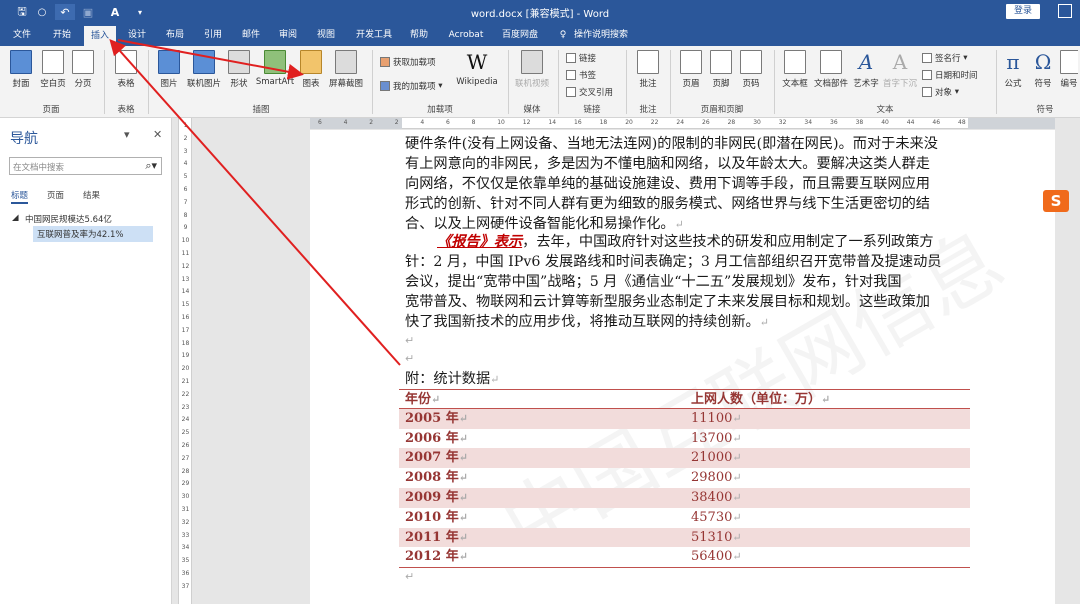 This screenshot has width=1080, height=604. What do you see at coordinates (466, 35) in the screenshot?
I see `tab-acrobat: Acrobat` at bounding box center [466, 35].